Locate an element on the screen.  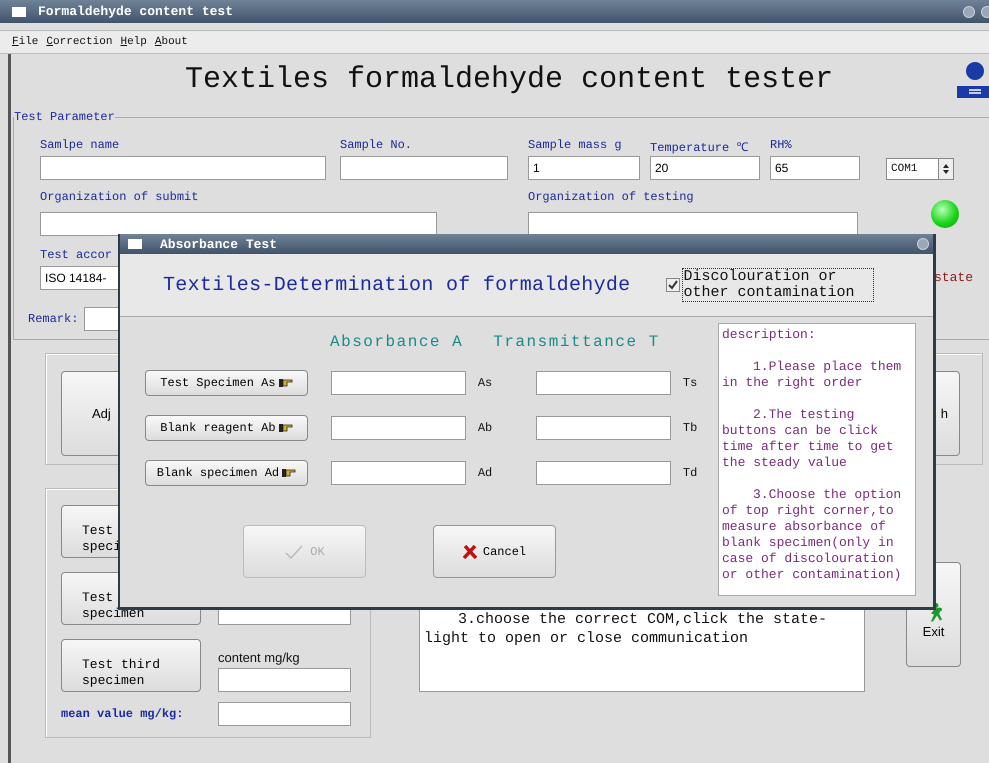
field-label: Temperature ℃ is located at coordinates (700, 147).